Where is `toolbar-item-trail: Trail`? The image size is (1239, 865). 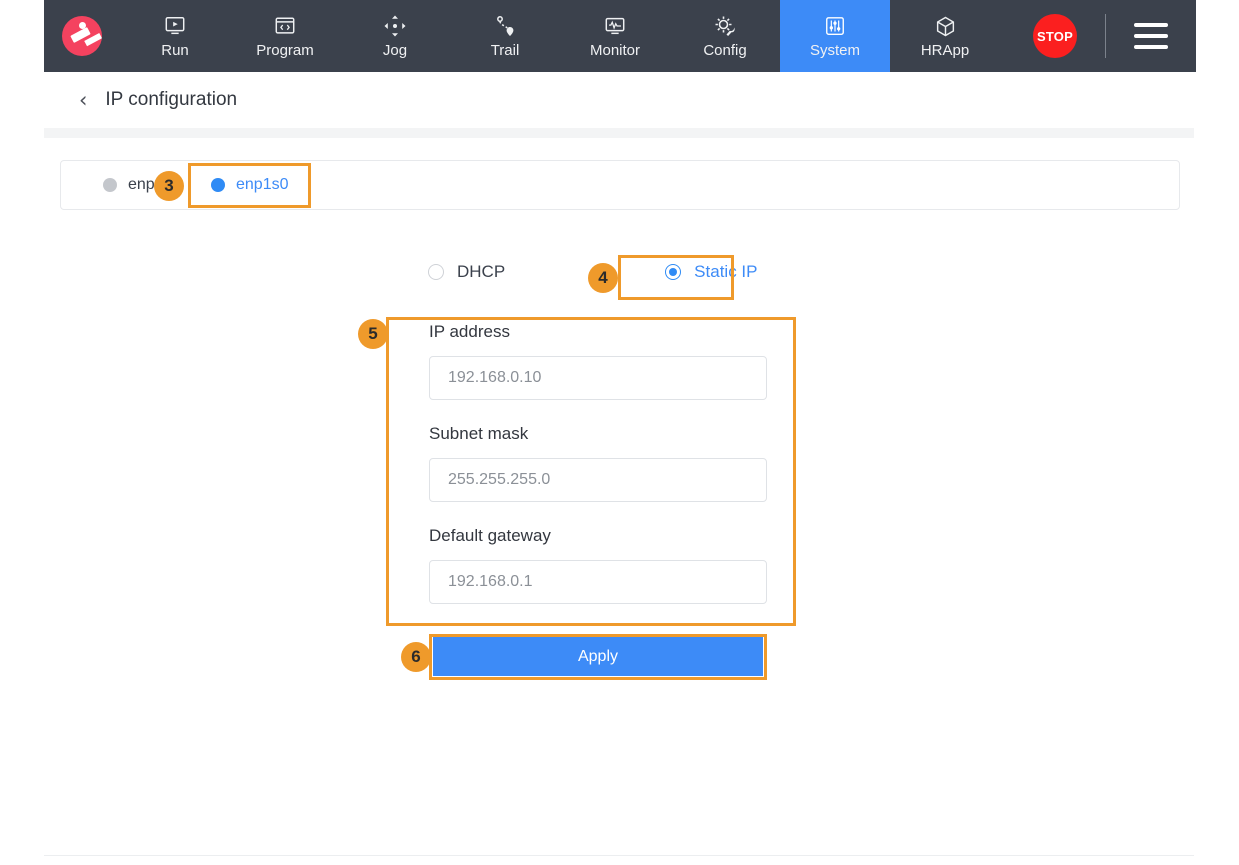 toolbar-item-trail: Trail is located at coordinates (505, 36).